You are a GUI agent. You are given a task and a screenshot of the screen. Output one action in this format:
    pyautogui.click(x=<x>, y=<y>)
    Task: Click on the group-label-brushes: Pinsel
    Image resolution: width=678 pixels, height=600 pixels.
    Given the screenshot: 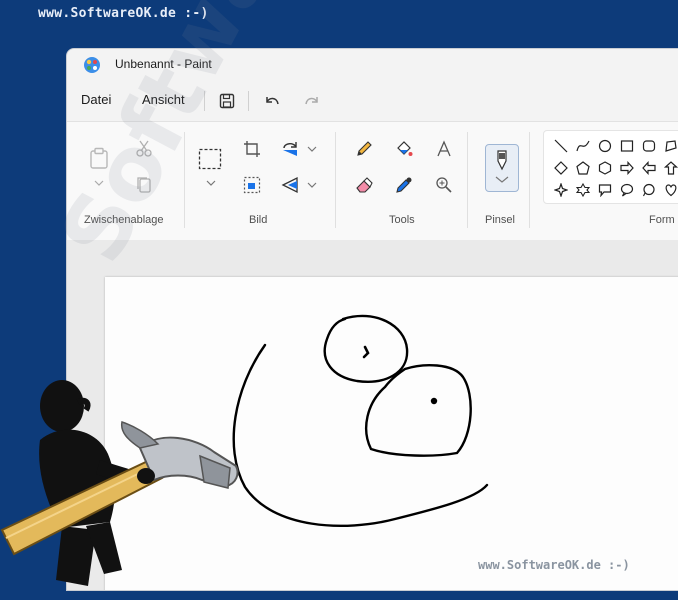 What is the action you would take?
    pyautogui.click(x=500, y=220)
    